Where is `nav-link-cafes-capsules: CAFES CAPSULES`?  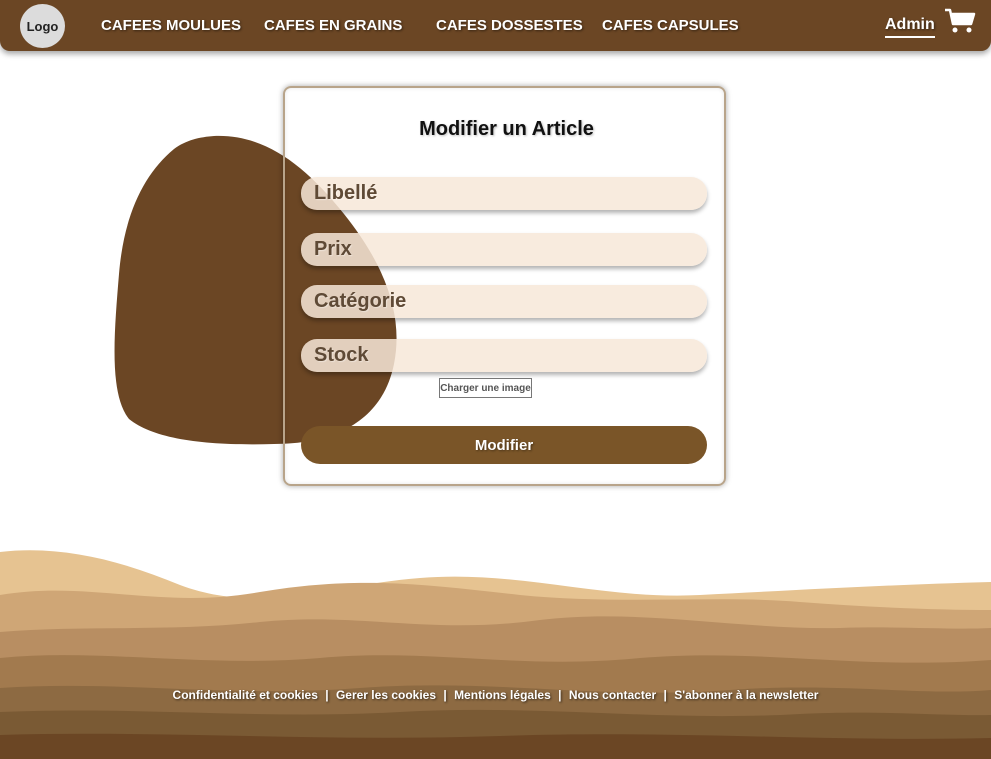
nav-link-cafes-capsules: CAFES CAPSULES is located at coordinates (670, 25).